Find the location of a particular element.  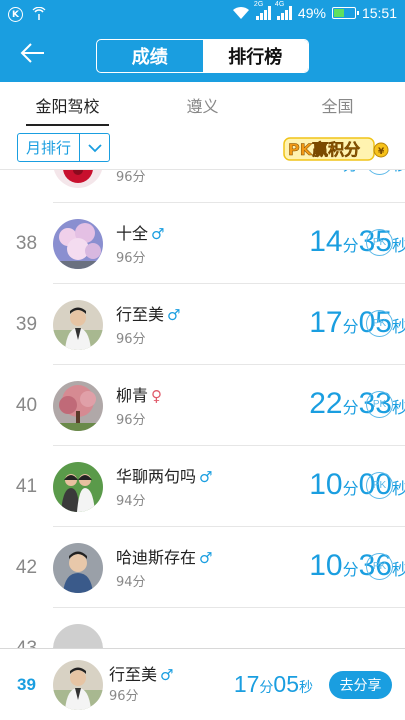

user-name is located at coordinates (117, 634).